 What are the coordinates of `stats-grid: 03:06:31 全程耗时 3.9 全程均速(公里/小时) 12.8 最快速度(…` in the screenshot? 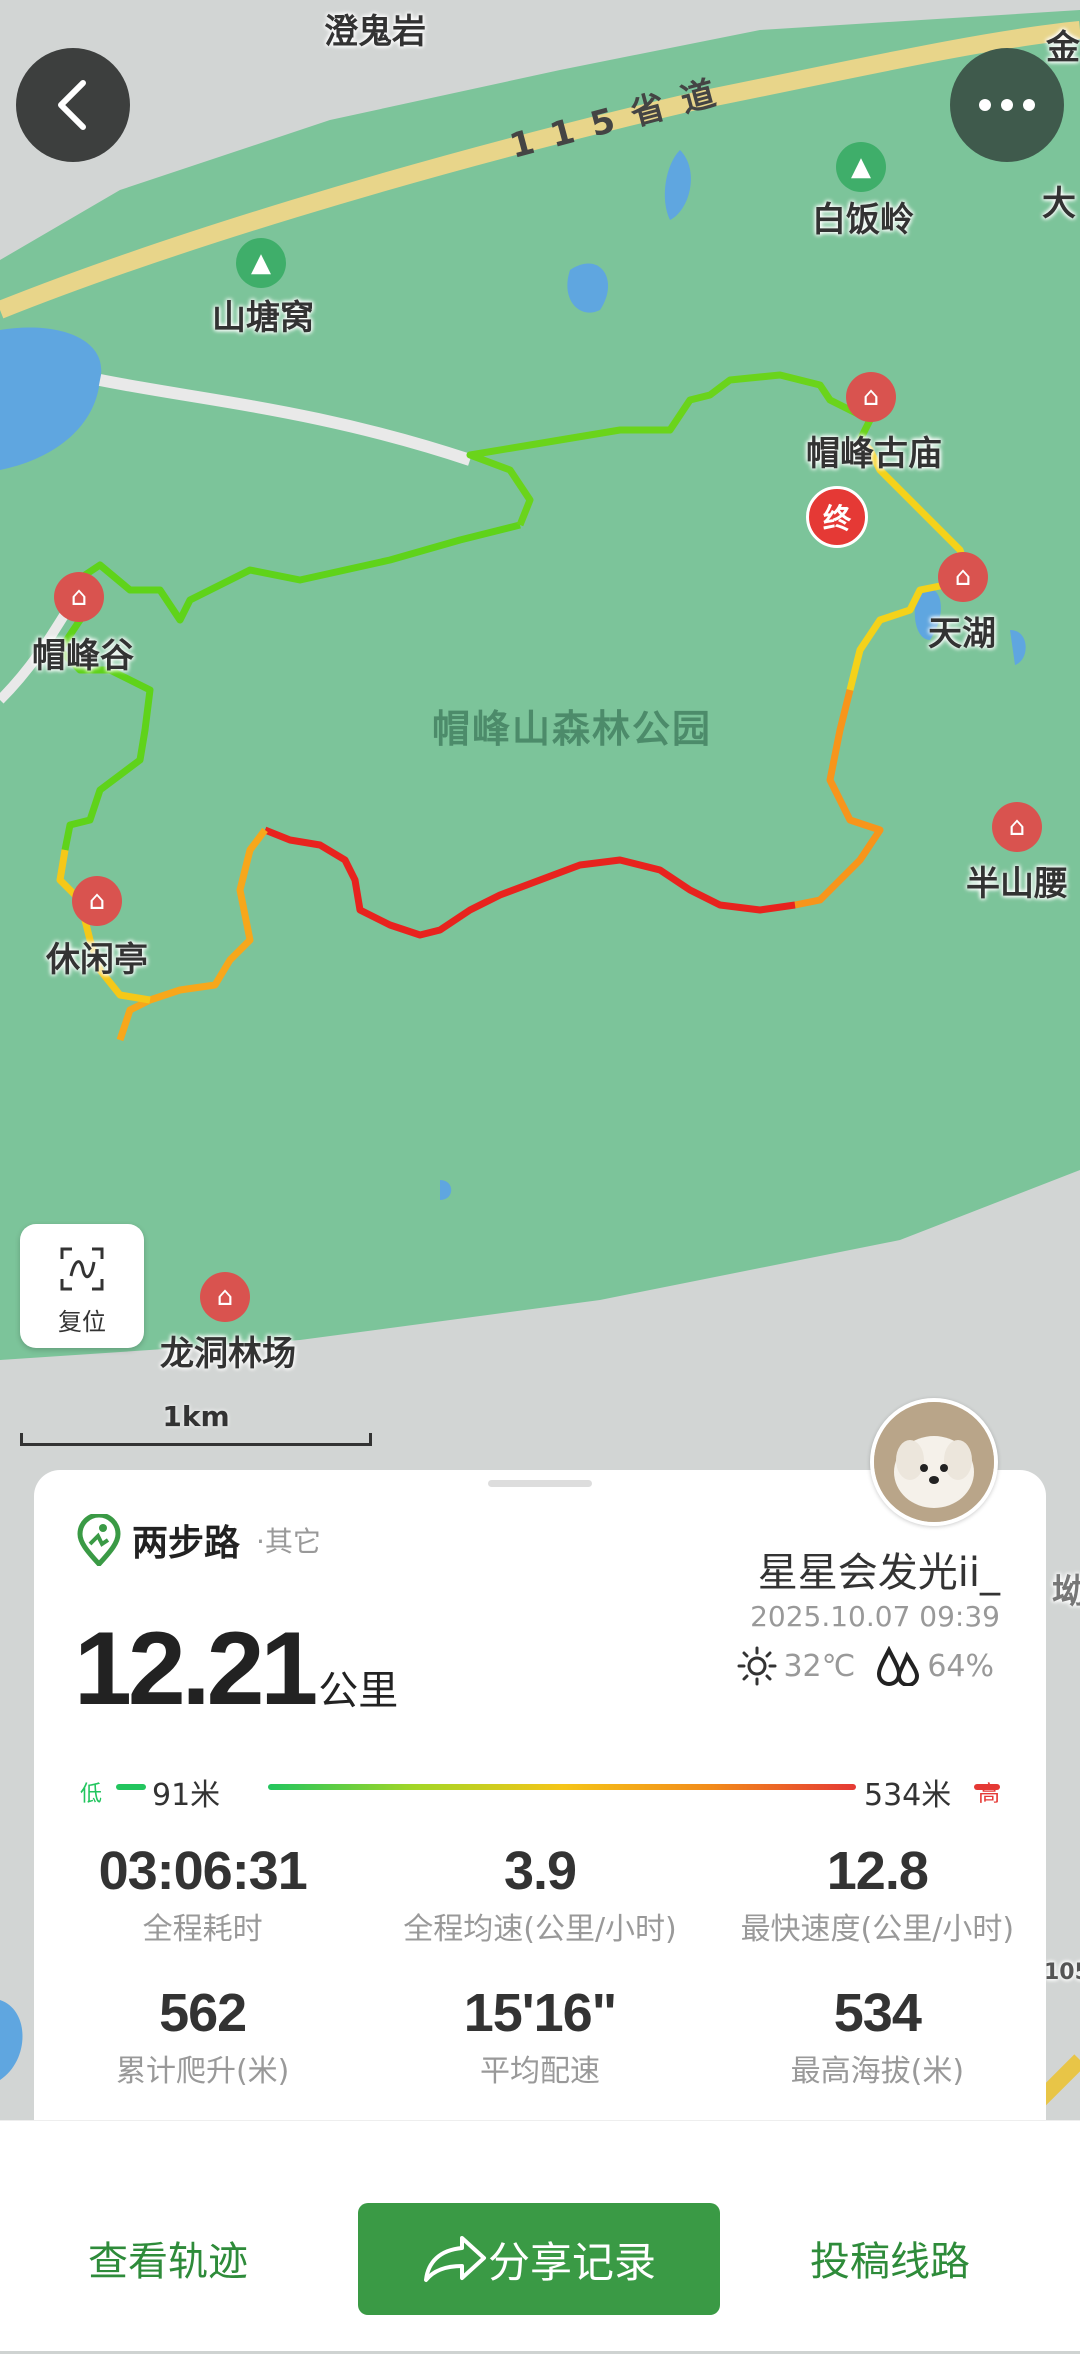 It's located at (540, 1965).